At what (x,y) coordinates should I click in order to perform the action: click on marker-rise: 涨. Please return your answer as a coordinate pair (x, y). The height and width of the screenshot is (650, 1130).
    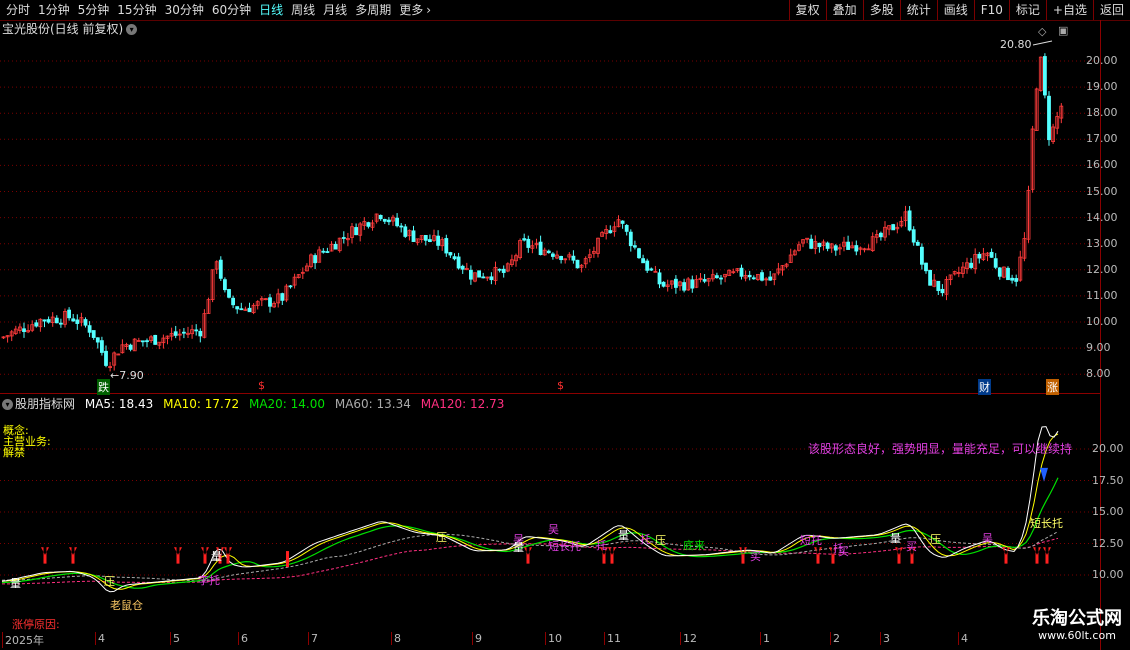
    Looking at the image, I should click on (1052, 387).